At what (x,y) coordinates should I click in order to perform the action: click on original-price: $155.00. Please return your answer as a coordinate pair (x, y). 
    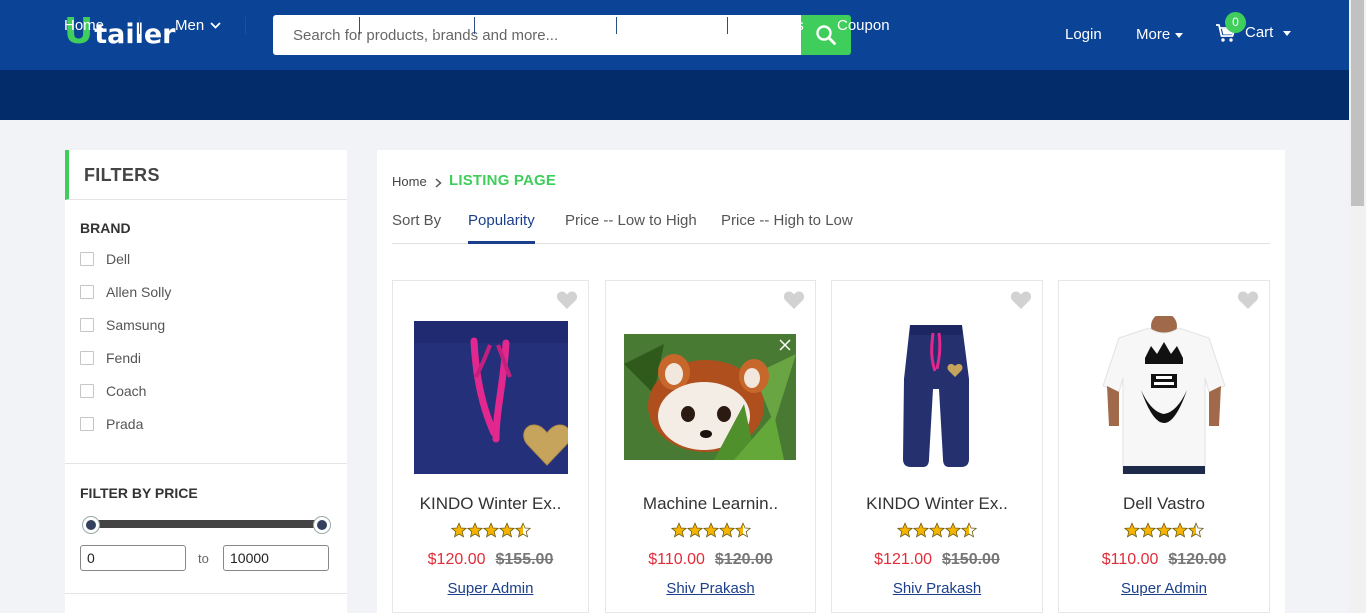
    Looking at the image, I should click on (524, 559).